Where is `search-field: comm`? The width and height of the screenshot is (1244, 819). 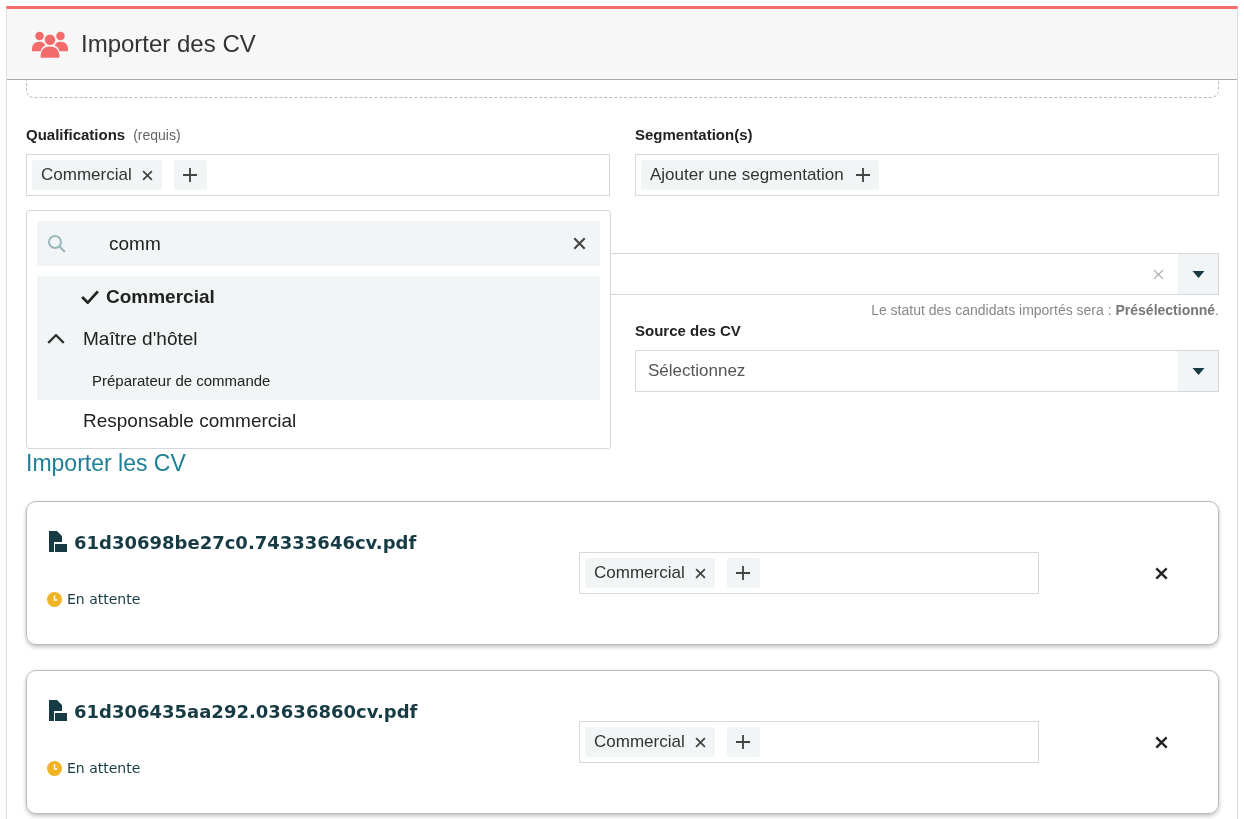
search-field: comm is located at coordinates (318, 243).